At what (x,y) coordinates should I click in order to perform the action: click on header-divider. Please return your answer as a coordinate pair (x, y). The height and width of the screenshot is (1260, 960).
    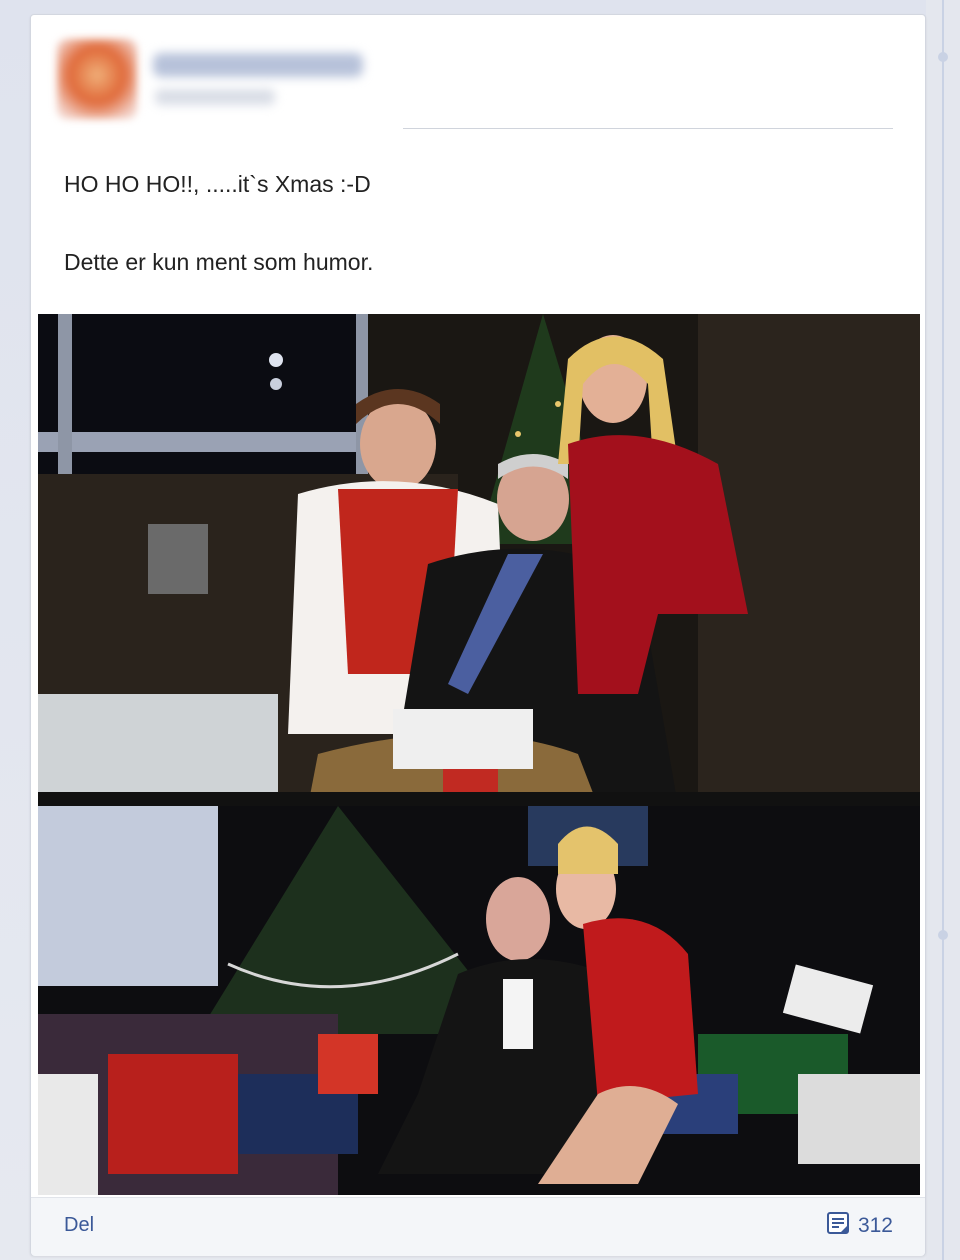
    Looking at the image, I should click on (648, 128).